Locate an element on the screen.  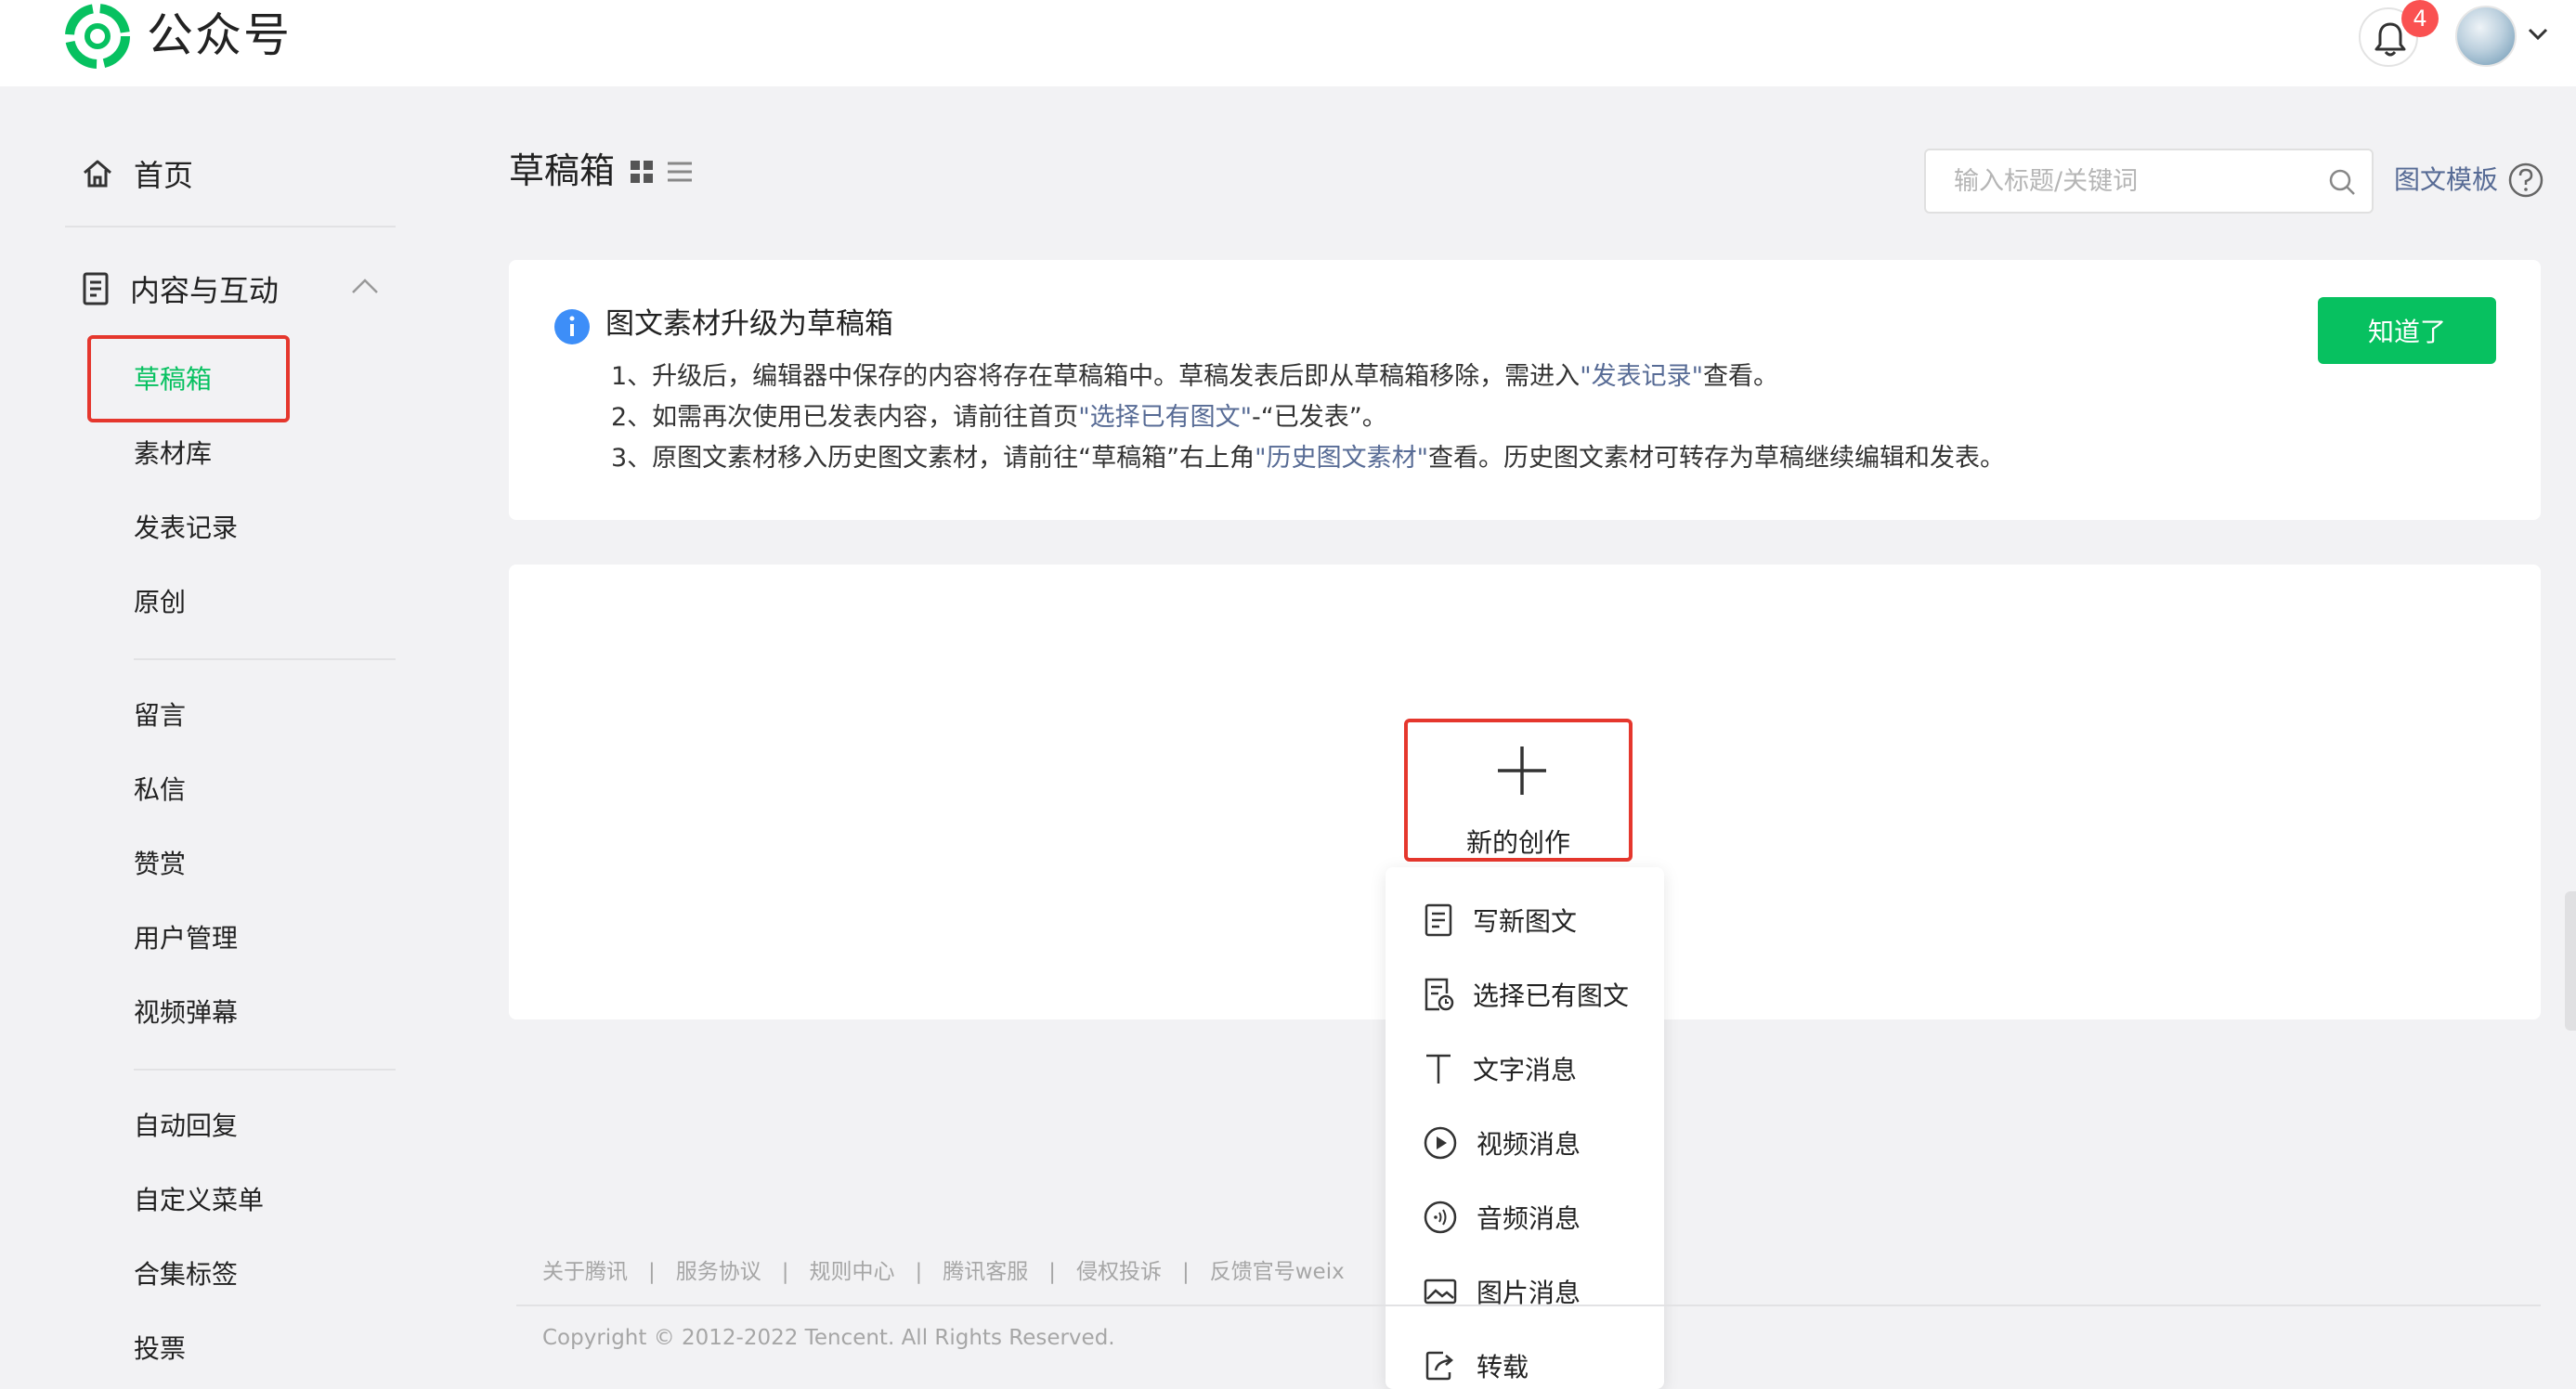
footer-divider is located at coordinates (1528, 1306).